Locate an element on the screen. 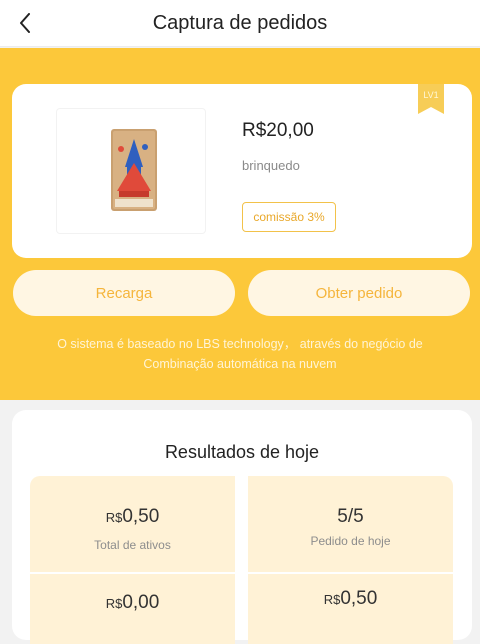 This screenshot has height=644, width=480. stat-value: R$0,00 is located at coordinates (132, 603).